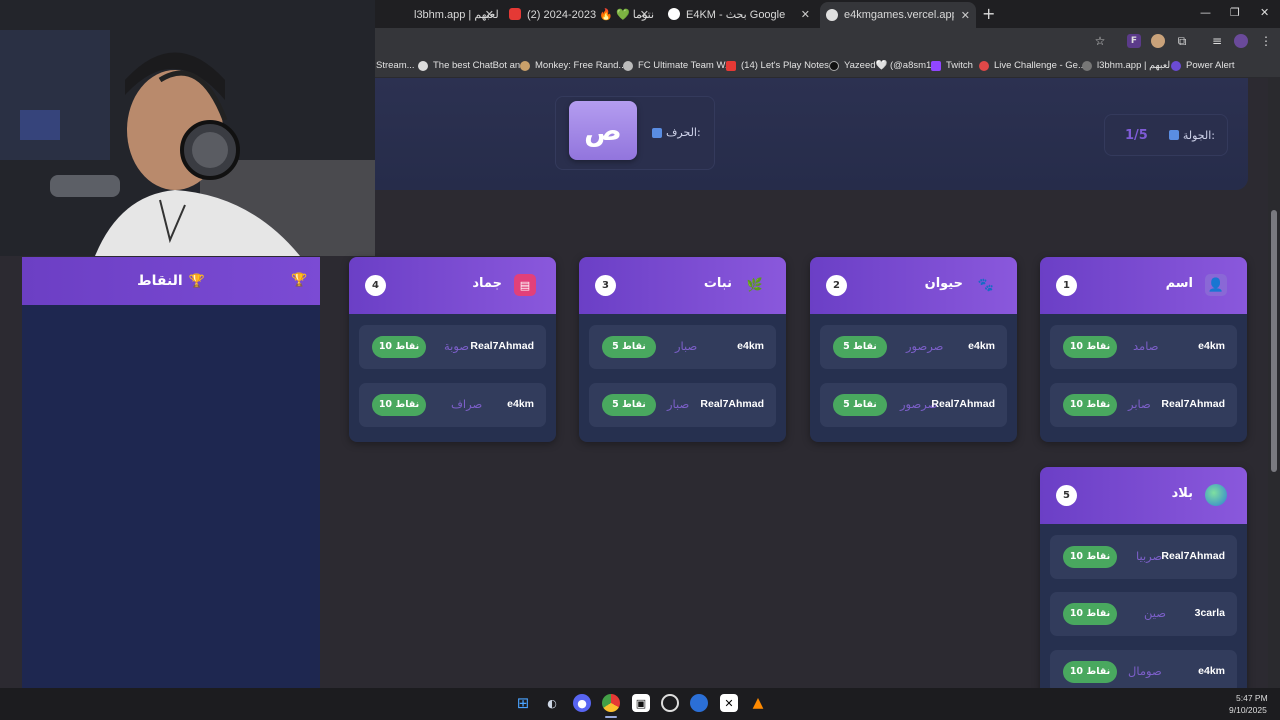 This screenshot has width=1280, height=720. Describe the element at coordinates (736, 14) in the screenshot. I see `tab-title: E4KM - بحث Google` at that location.